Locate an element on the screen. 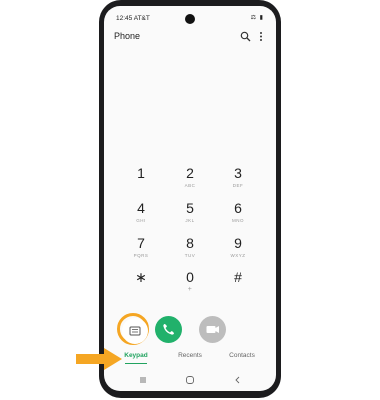 Image resolution: width=380 pixels, height=400 pixels. key-7: 7 PQRS is located at coordinates (141, 251).